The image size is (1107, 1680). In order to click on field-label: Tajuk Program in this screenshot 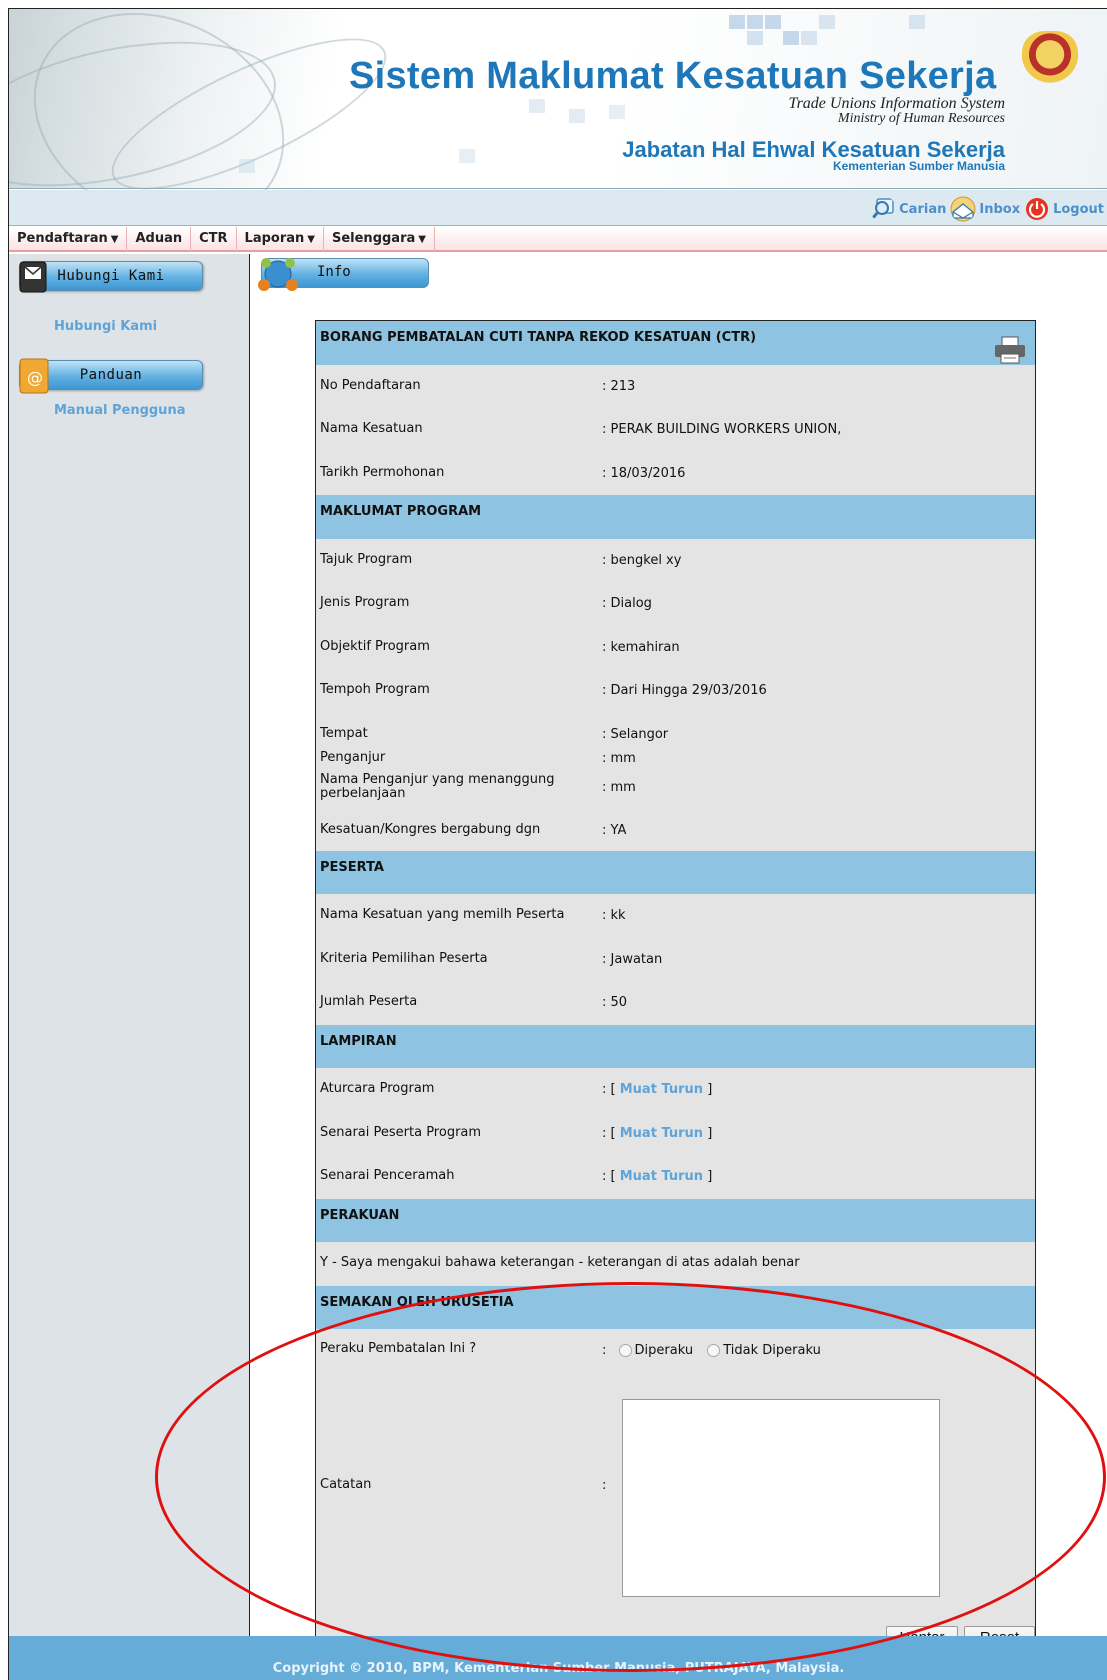, I will do `click(366, 559)`.